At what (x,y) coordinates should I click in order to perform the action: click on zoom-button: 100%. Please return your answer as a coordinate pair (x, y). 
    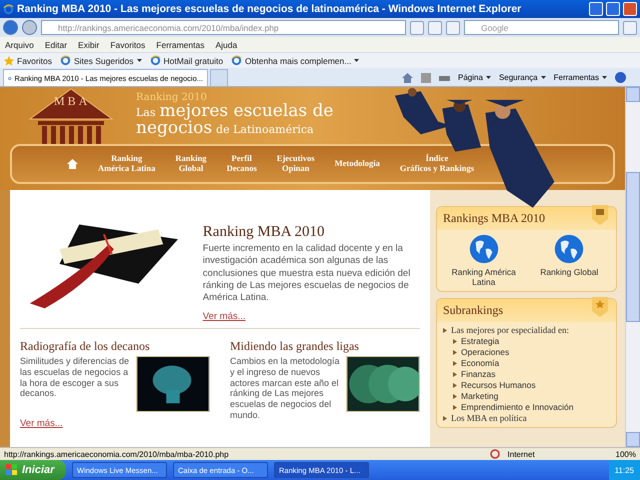
    Looking at the image, I should click on (626, 454).